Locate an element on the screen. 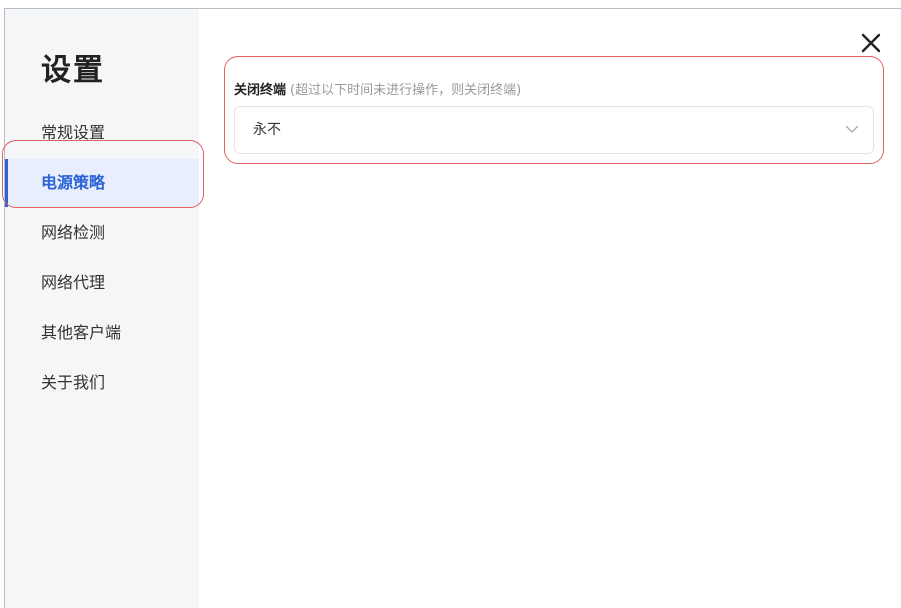 Image resolution: width=901 pixels, height=608 pixels. sidebar-item-about-us: 关于我们 is located at coordinates (102, 383).